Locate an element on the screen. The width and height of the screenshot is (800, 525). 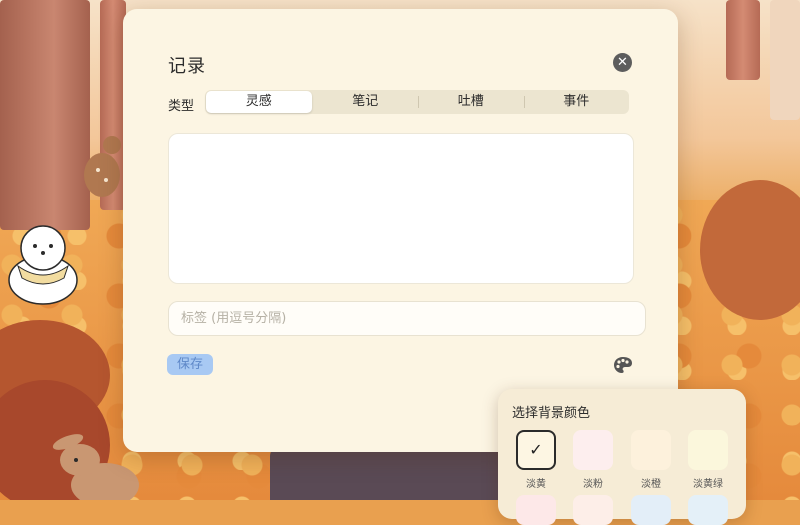
type-option-notes: 笔记 is located at coordinates (366, 102).